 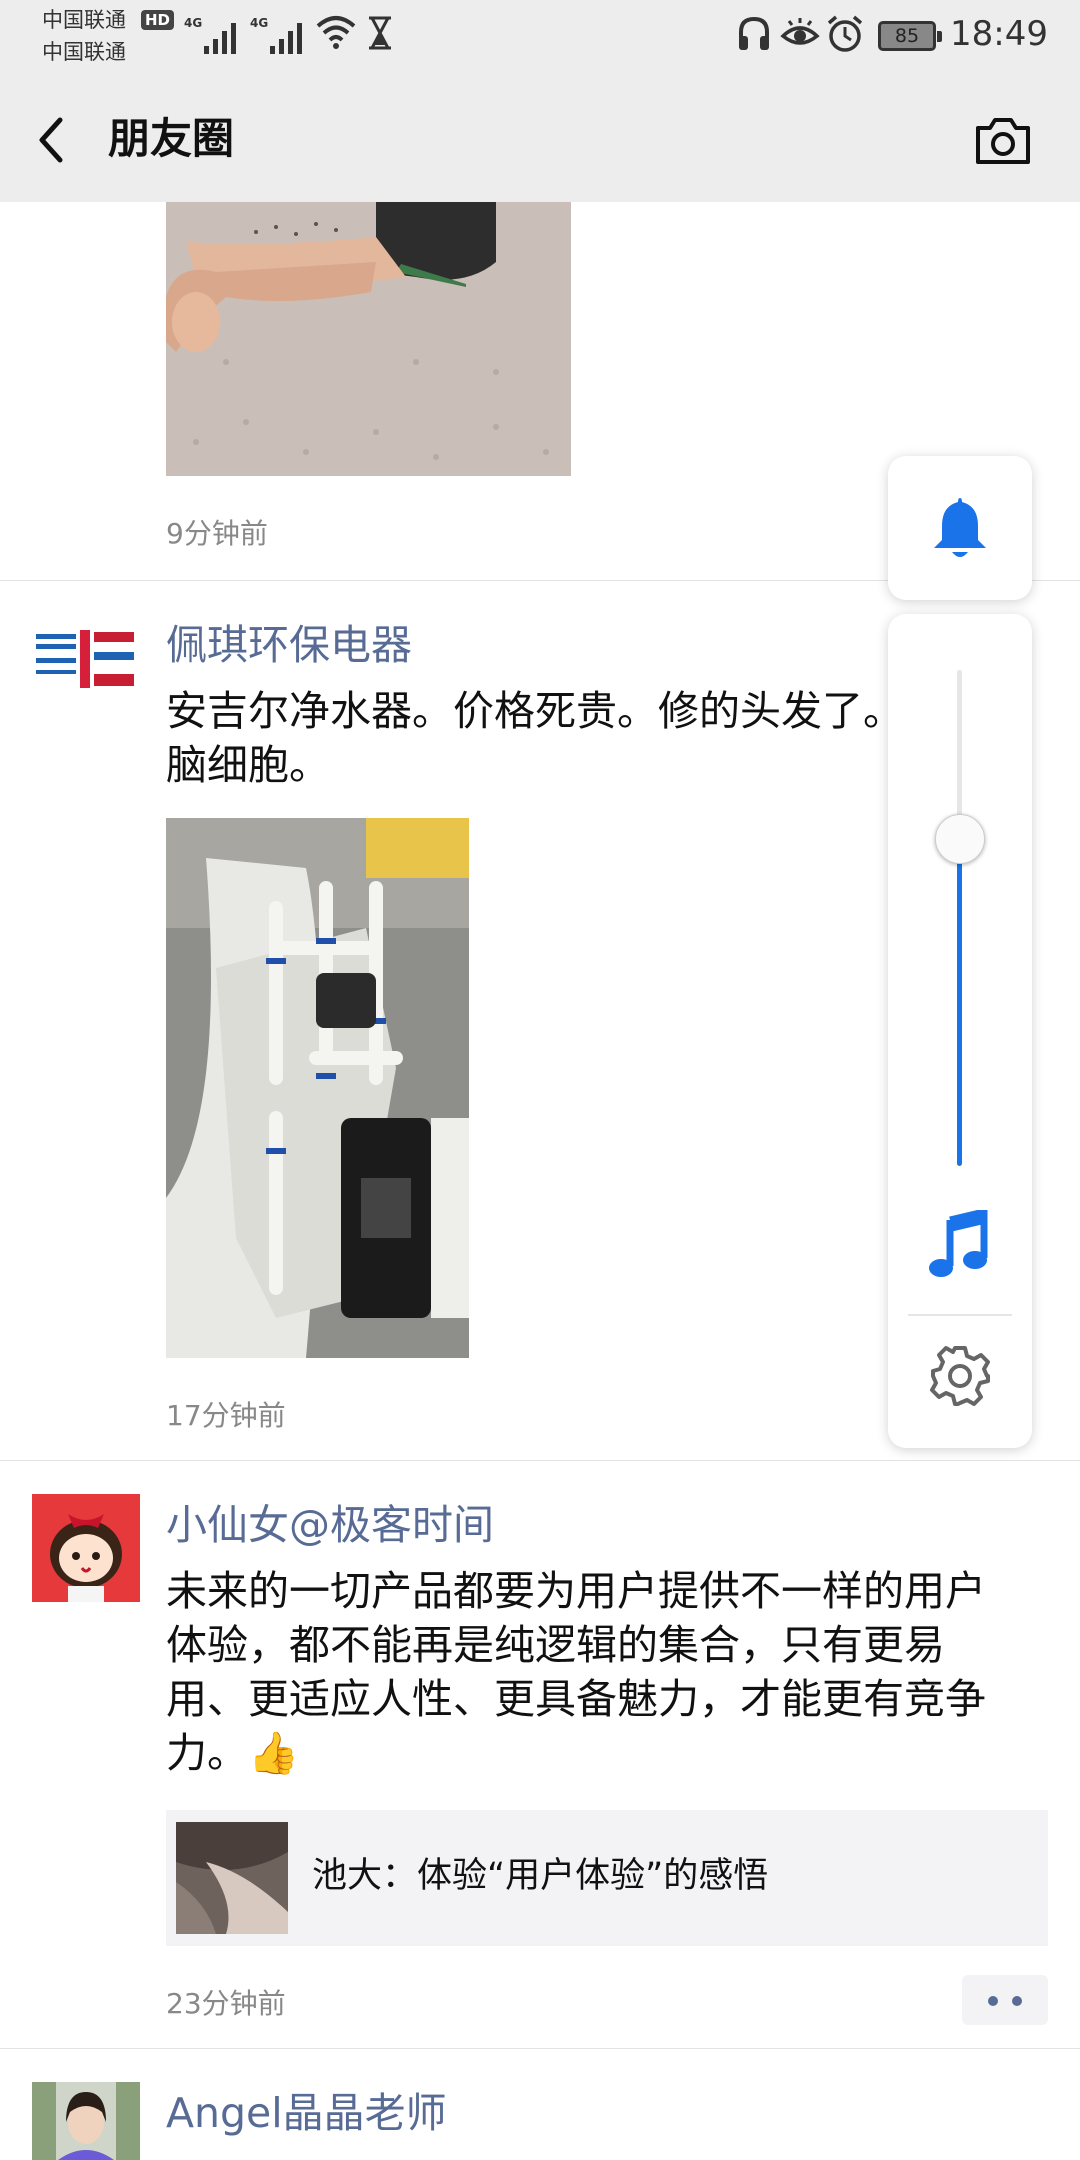 What do you see at coordinates (959, 1002) in the screenshot?
I see `volume-slider-fill` at bounding box center [959, 1002].